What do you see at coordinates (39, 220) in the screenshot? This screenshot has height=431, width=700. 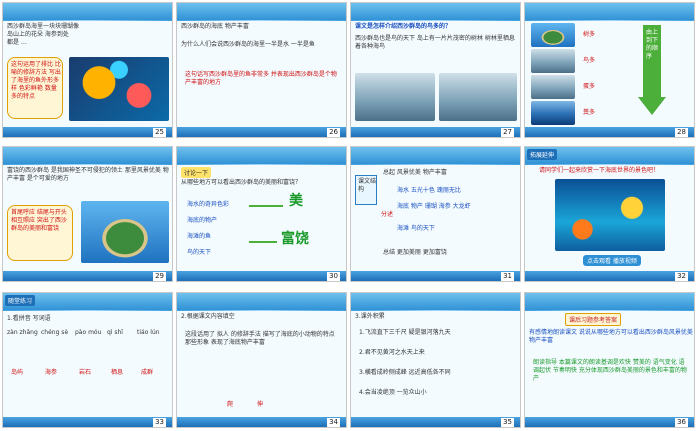 I see `note-text: 首尾呼应 结尾与开头相互照应 突出了西沙群岛的美丽和富饶` at bounding box center [39, 220].